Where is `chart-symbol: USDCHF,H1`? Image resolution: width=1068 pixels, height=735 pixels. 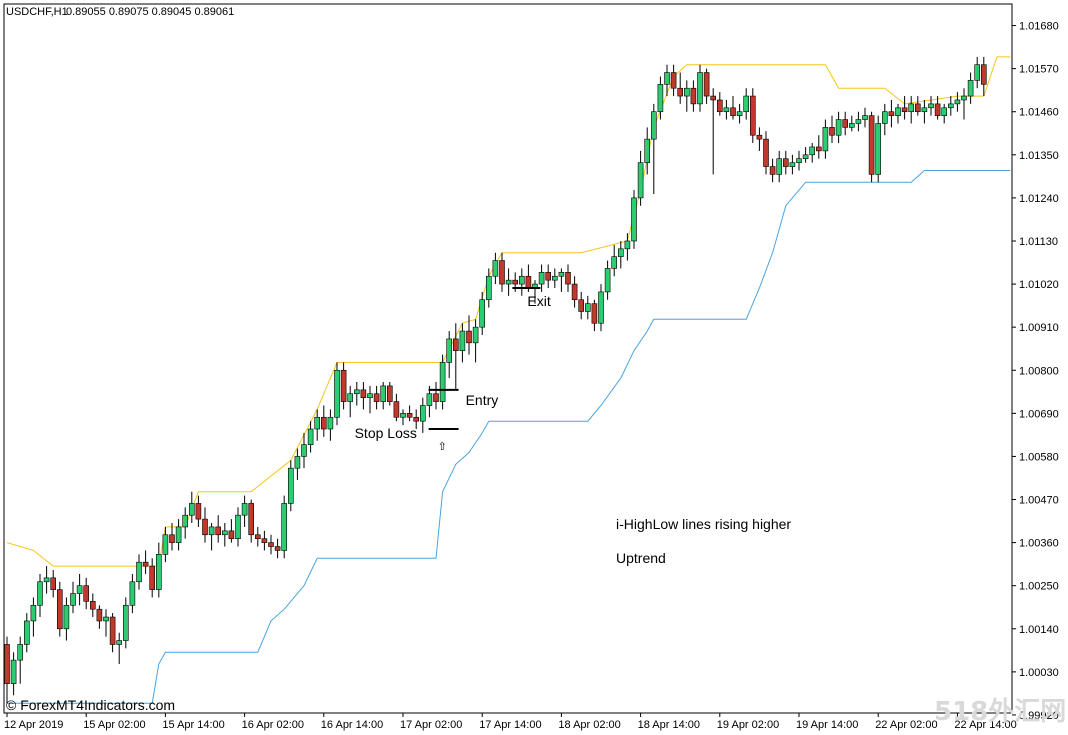
chart-symbol: USDCHF,H1 is located at coordinates (37, 12).